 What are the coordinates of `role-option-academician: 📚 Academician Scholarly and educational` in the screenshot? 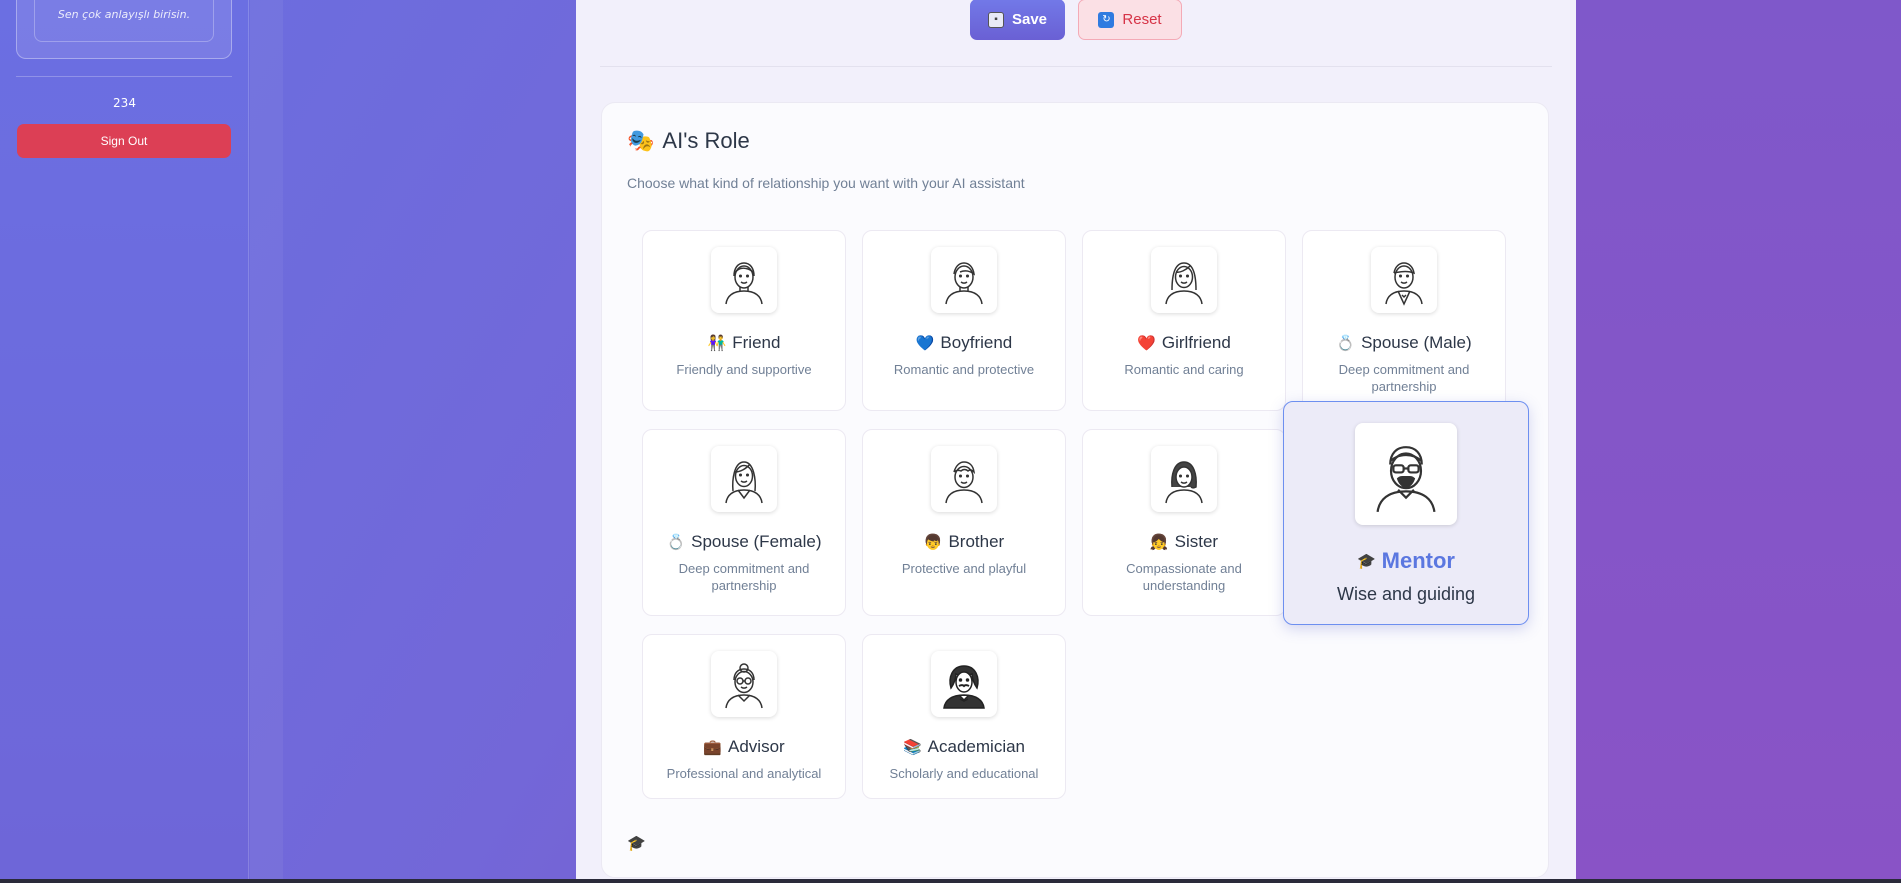 It's located at (964, 716).